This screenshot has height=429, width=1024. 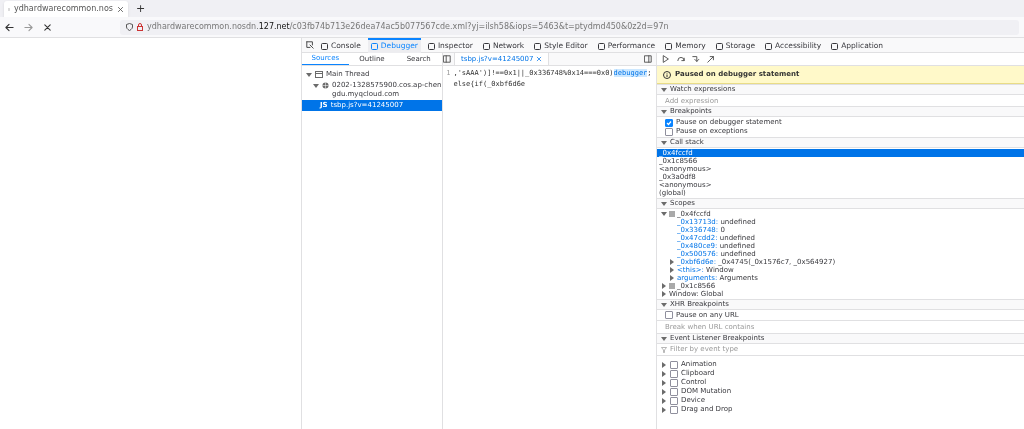 I want to click on step-out-icon, so click(x=711, y=59).